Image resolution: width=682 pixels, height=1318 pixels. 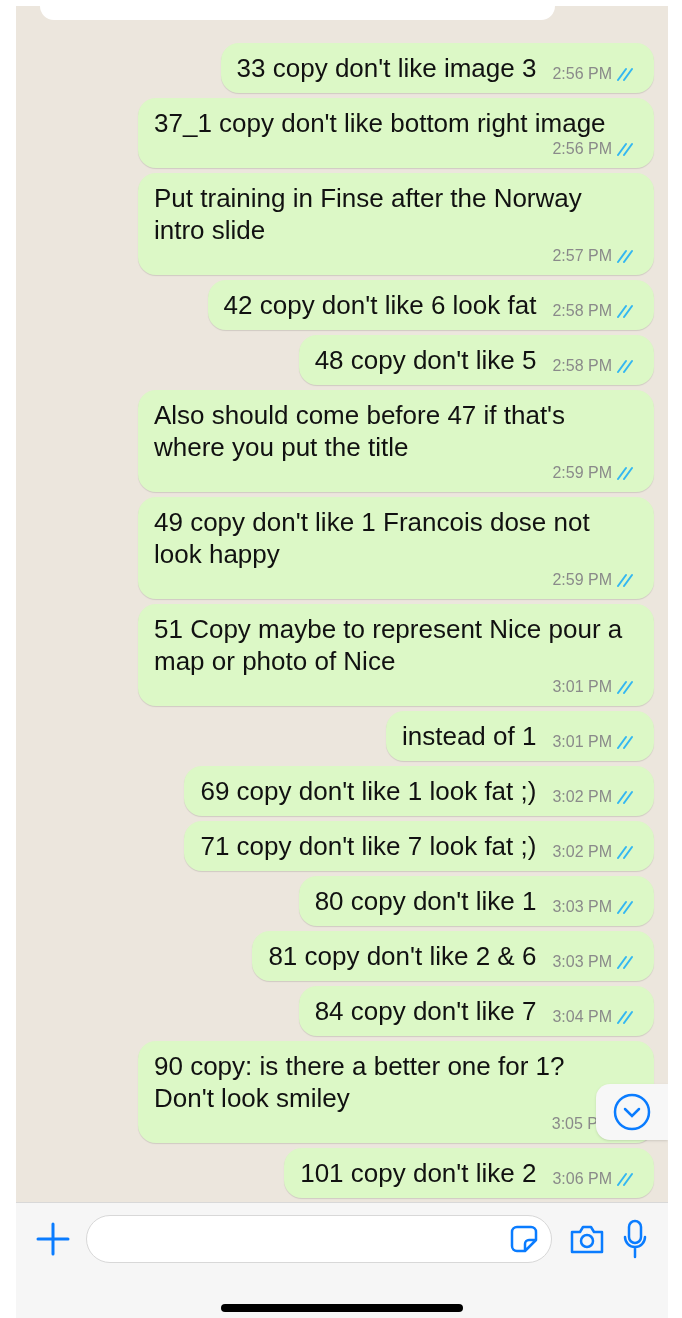 What do you see at coordinates (524, 1239) in the screenshot?
I see `sticker-icon` at bounding box center [524, 1239].